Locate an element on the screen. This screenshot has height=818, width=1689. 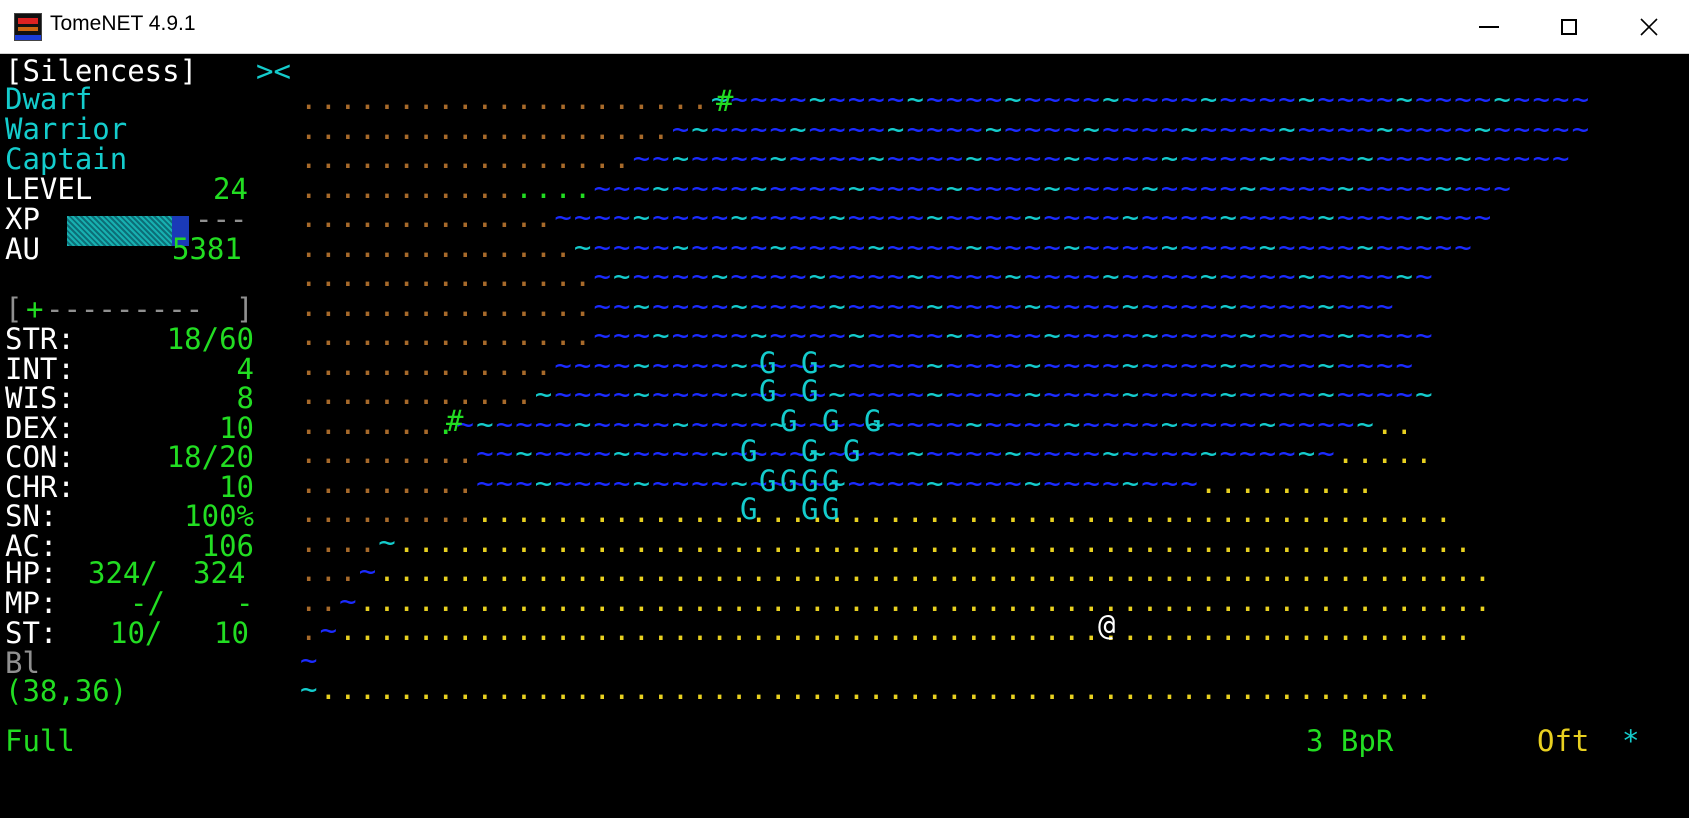
level-label: LEVEL is located at coordinates (49, 189).